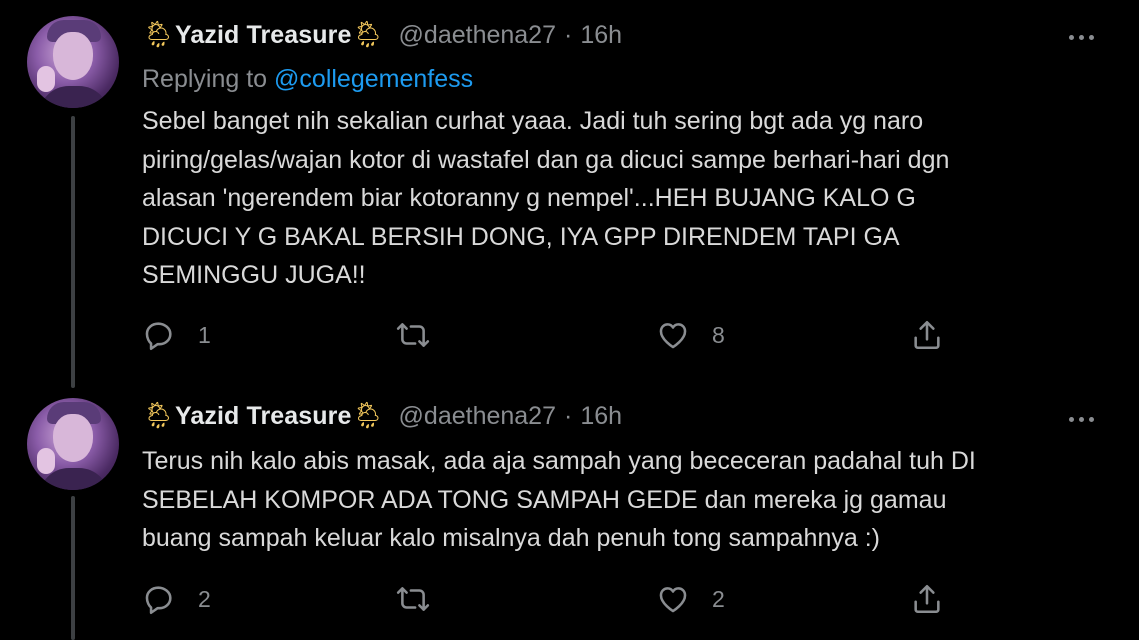  What do you see at coordinates (205, 79) in the screenshot?
I see `replying-to-label: Replying to` at bounding box center [205, 79].